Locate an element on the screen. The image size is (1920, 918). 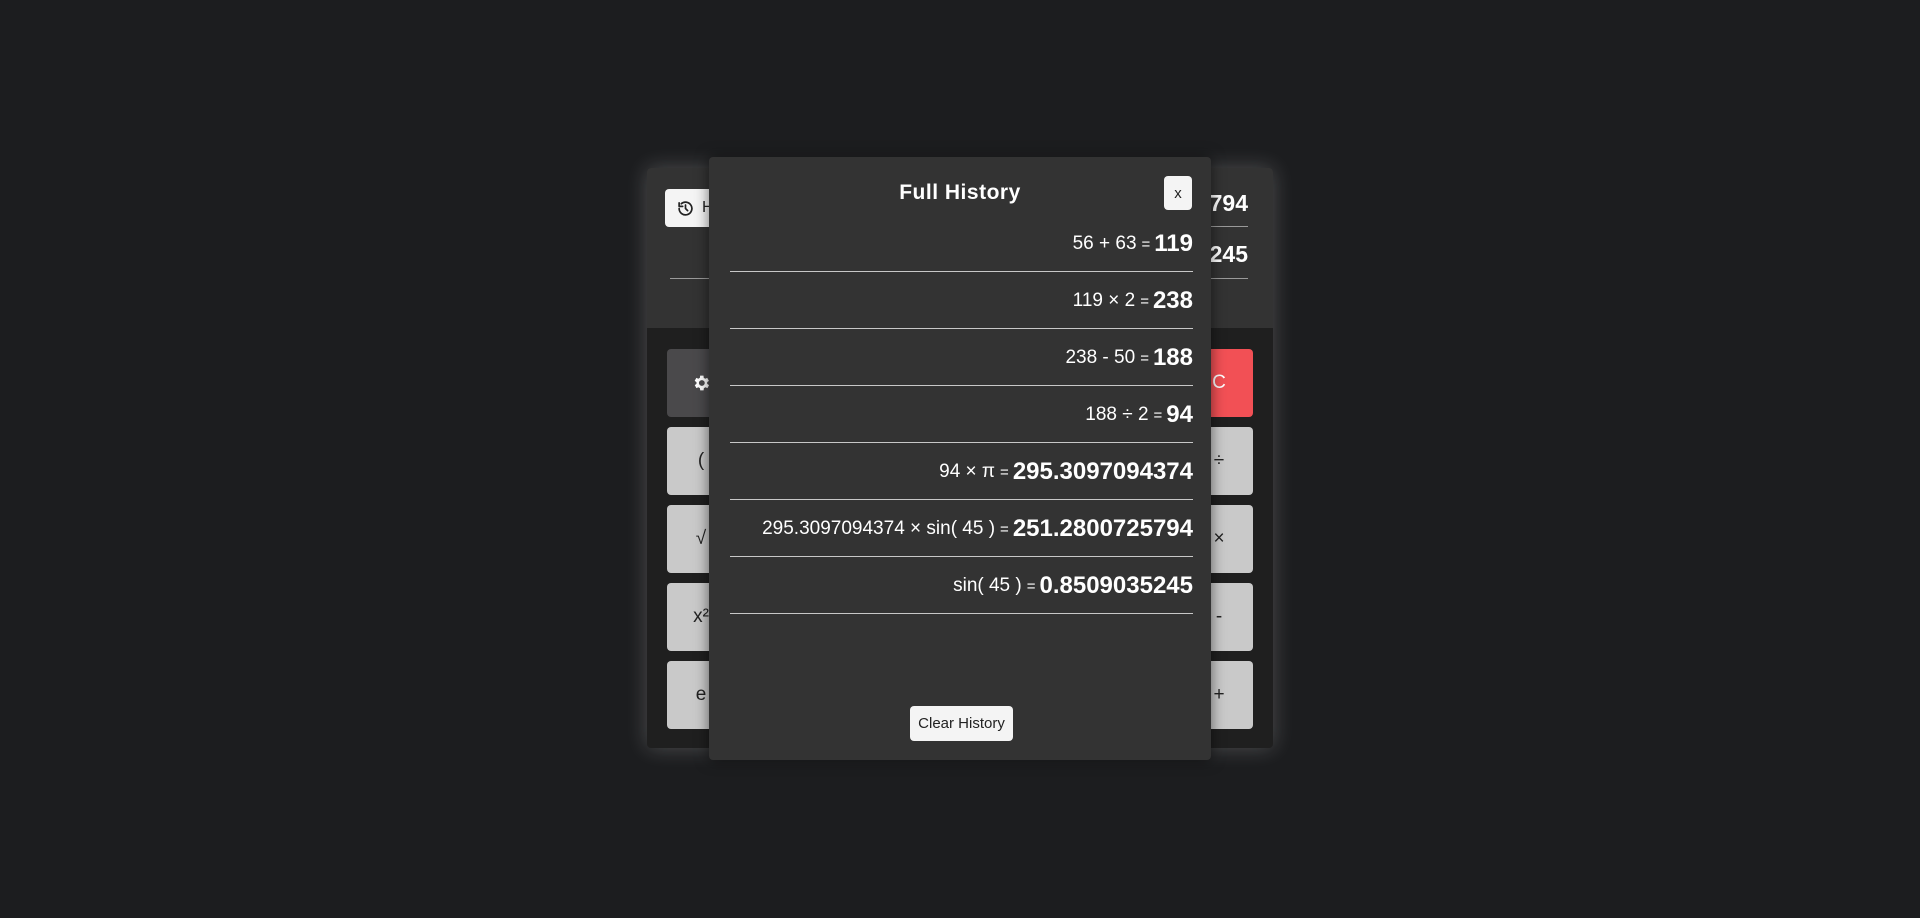
history-entry: 238 - 50 = 188 is located at coordinates (961, 357).